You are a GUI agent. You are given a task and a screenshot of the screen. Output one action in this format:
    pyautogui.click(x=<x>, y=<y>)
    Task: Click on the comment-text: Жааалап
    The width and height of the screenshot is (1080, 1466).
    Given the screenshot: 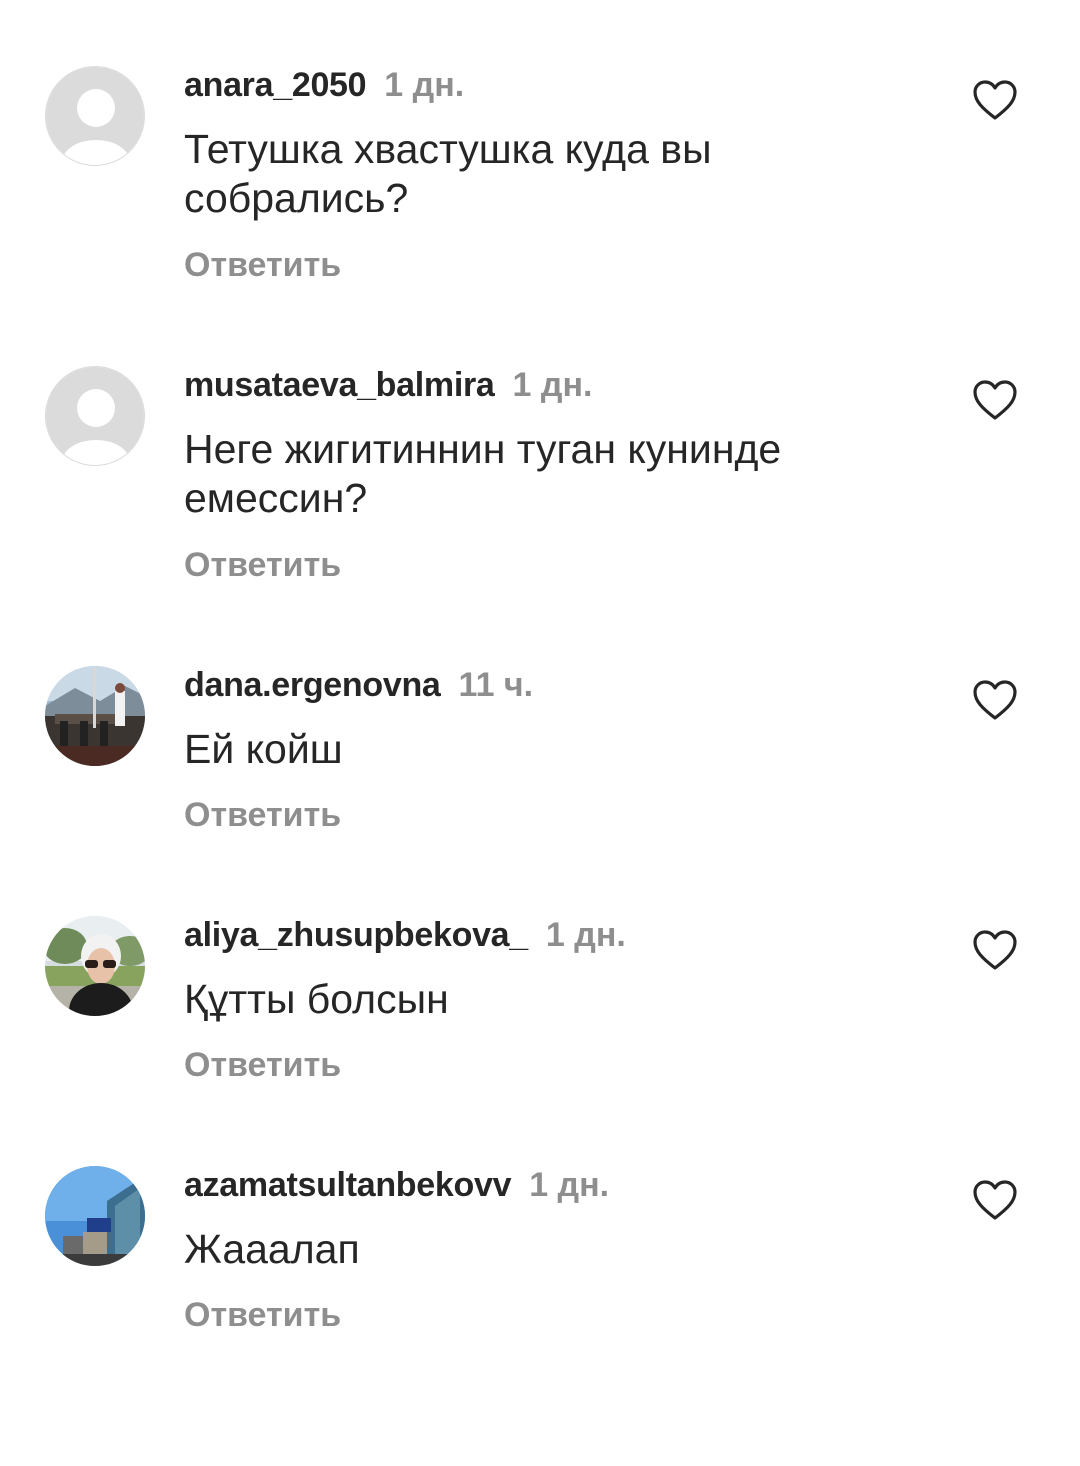 What is the action you would take?
    pyautogui.click(x=272, y=1249)
    